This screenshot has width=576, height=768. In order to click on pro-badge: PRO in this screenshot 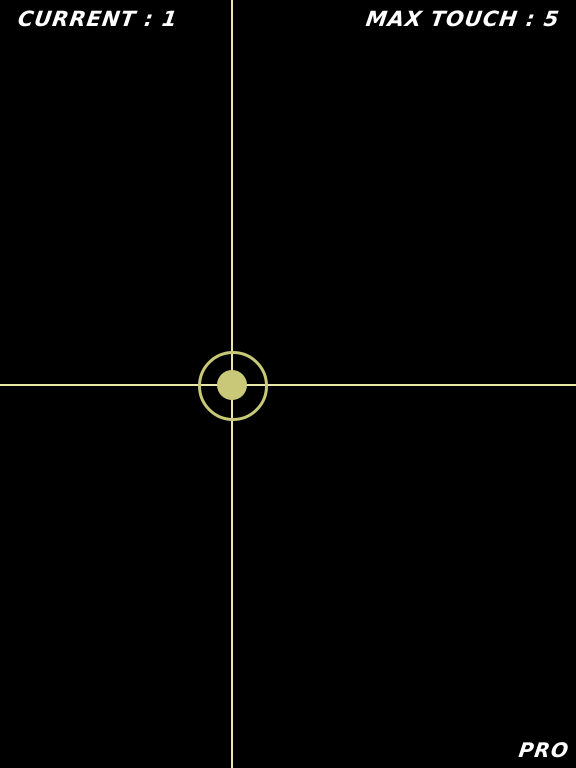, I will do `click(544, 750)`.